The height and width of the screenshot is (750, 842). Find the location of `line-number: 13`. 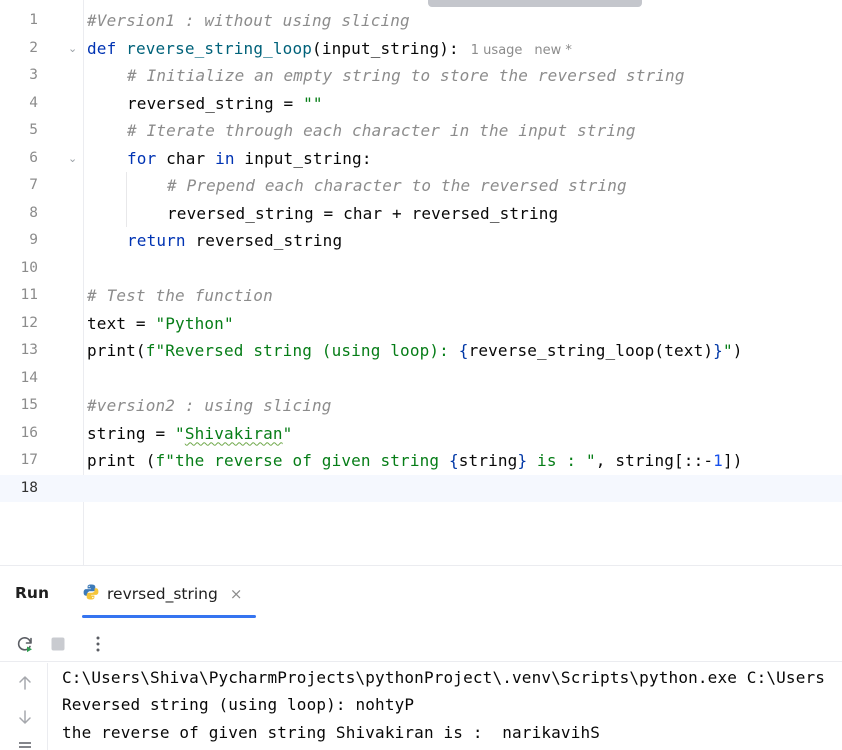

line-number: 13 is located at coordinates (29, 350).